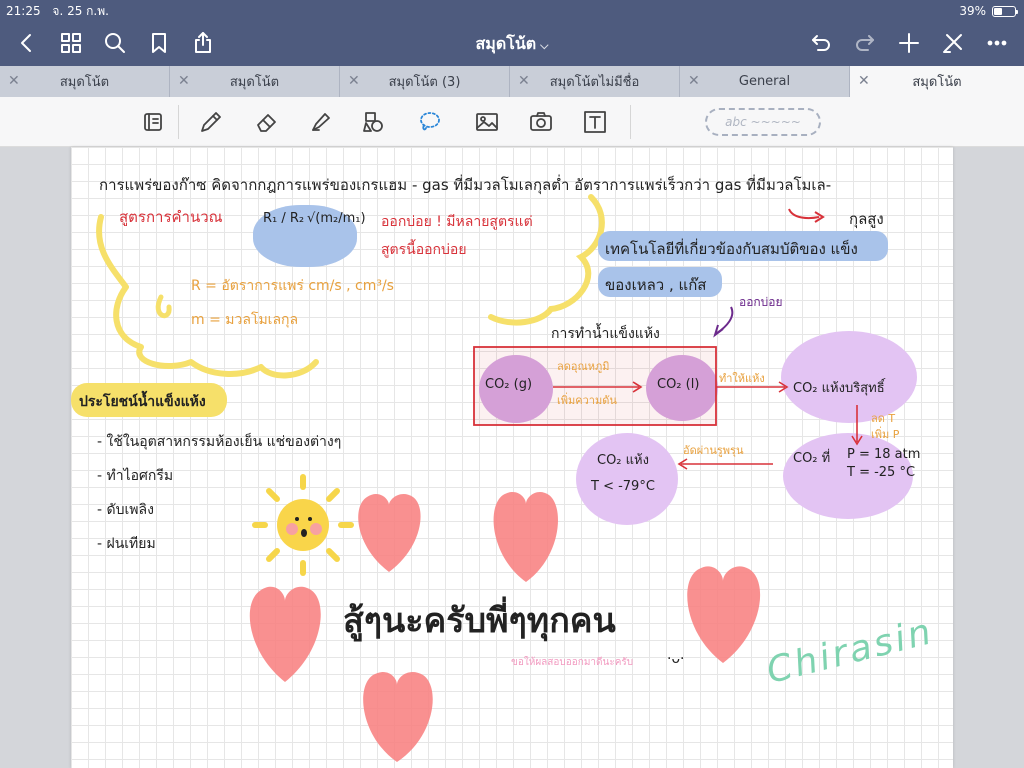 The height and width of the screenshot is (768, 1024). What do you see at coordinates (998, 11) in the screenshot?
I see `battery-fill` at bounding box center [998, 11].